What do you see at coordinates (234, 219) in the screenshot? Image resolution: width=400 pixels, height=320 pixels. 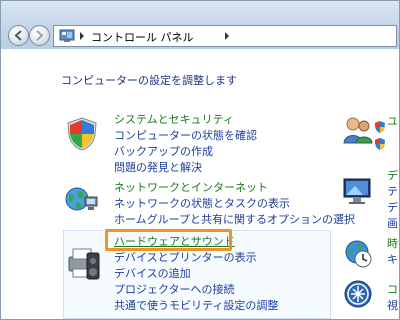 I see `link-homegroup-sharing-options: ホームグループと共有に関するオプションの選択` at bounding box center [234, 219].